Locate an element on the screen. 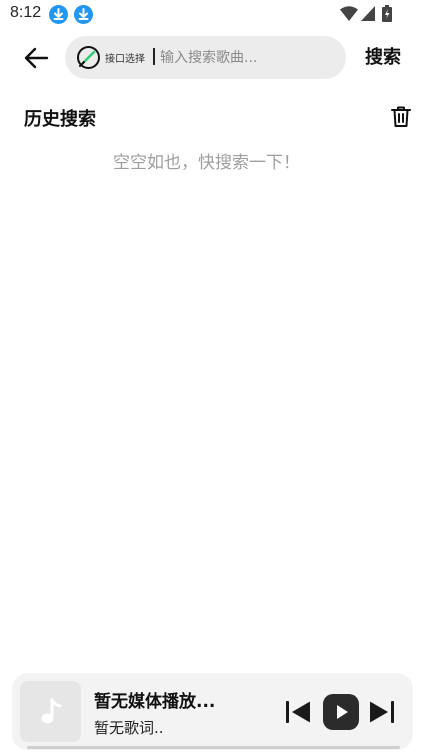 The image size is (425, 756). trash-icon is located at coordinates (401, 116).